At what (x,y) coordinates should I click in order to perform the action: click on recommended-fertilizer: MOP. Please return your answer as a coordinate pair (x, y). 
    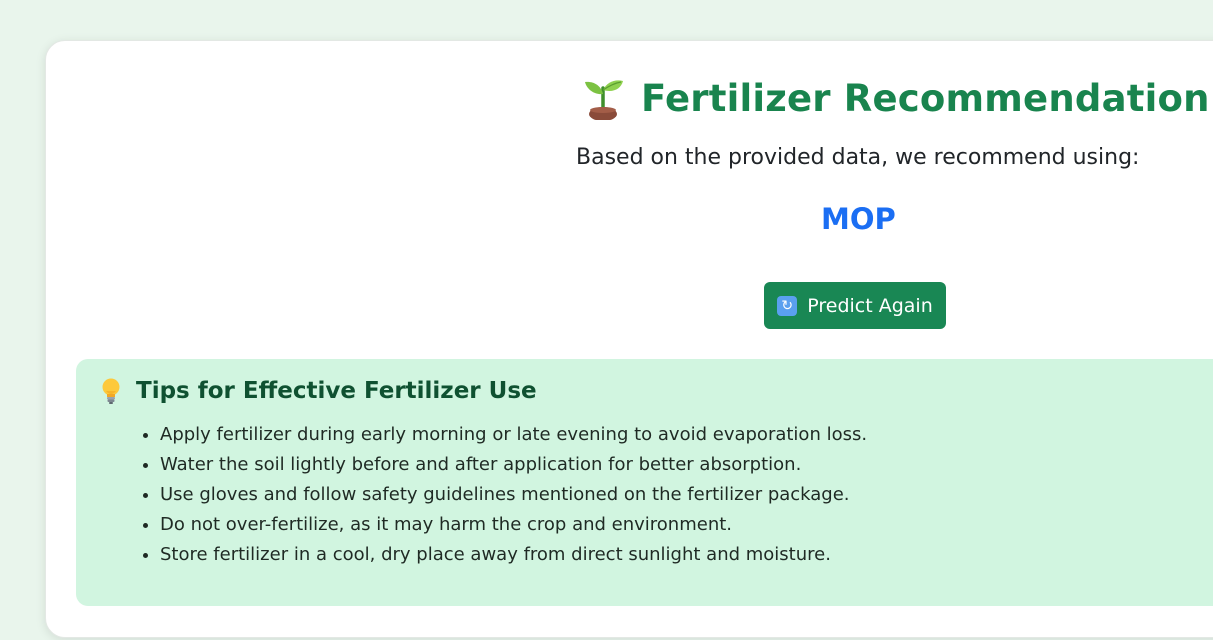
    Looking at the image, I should click on (858, 219).